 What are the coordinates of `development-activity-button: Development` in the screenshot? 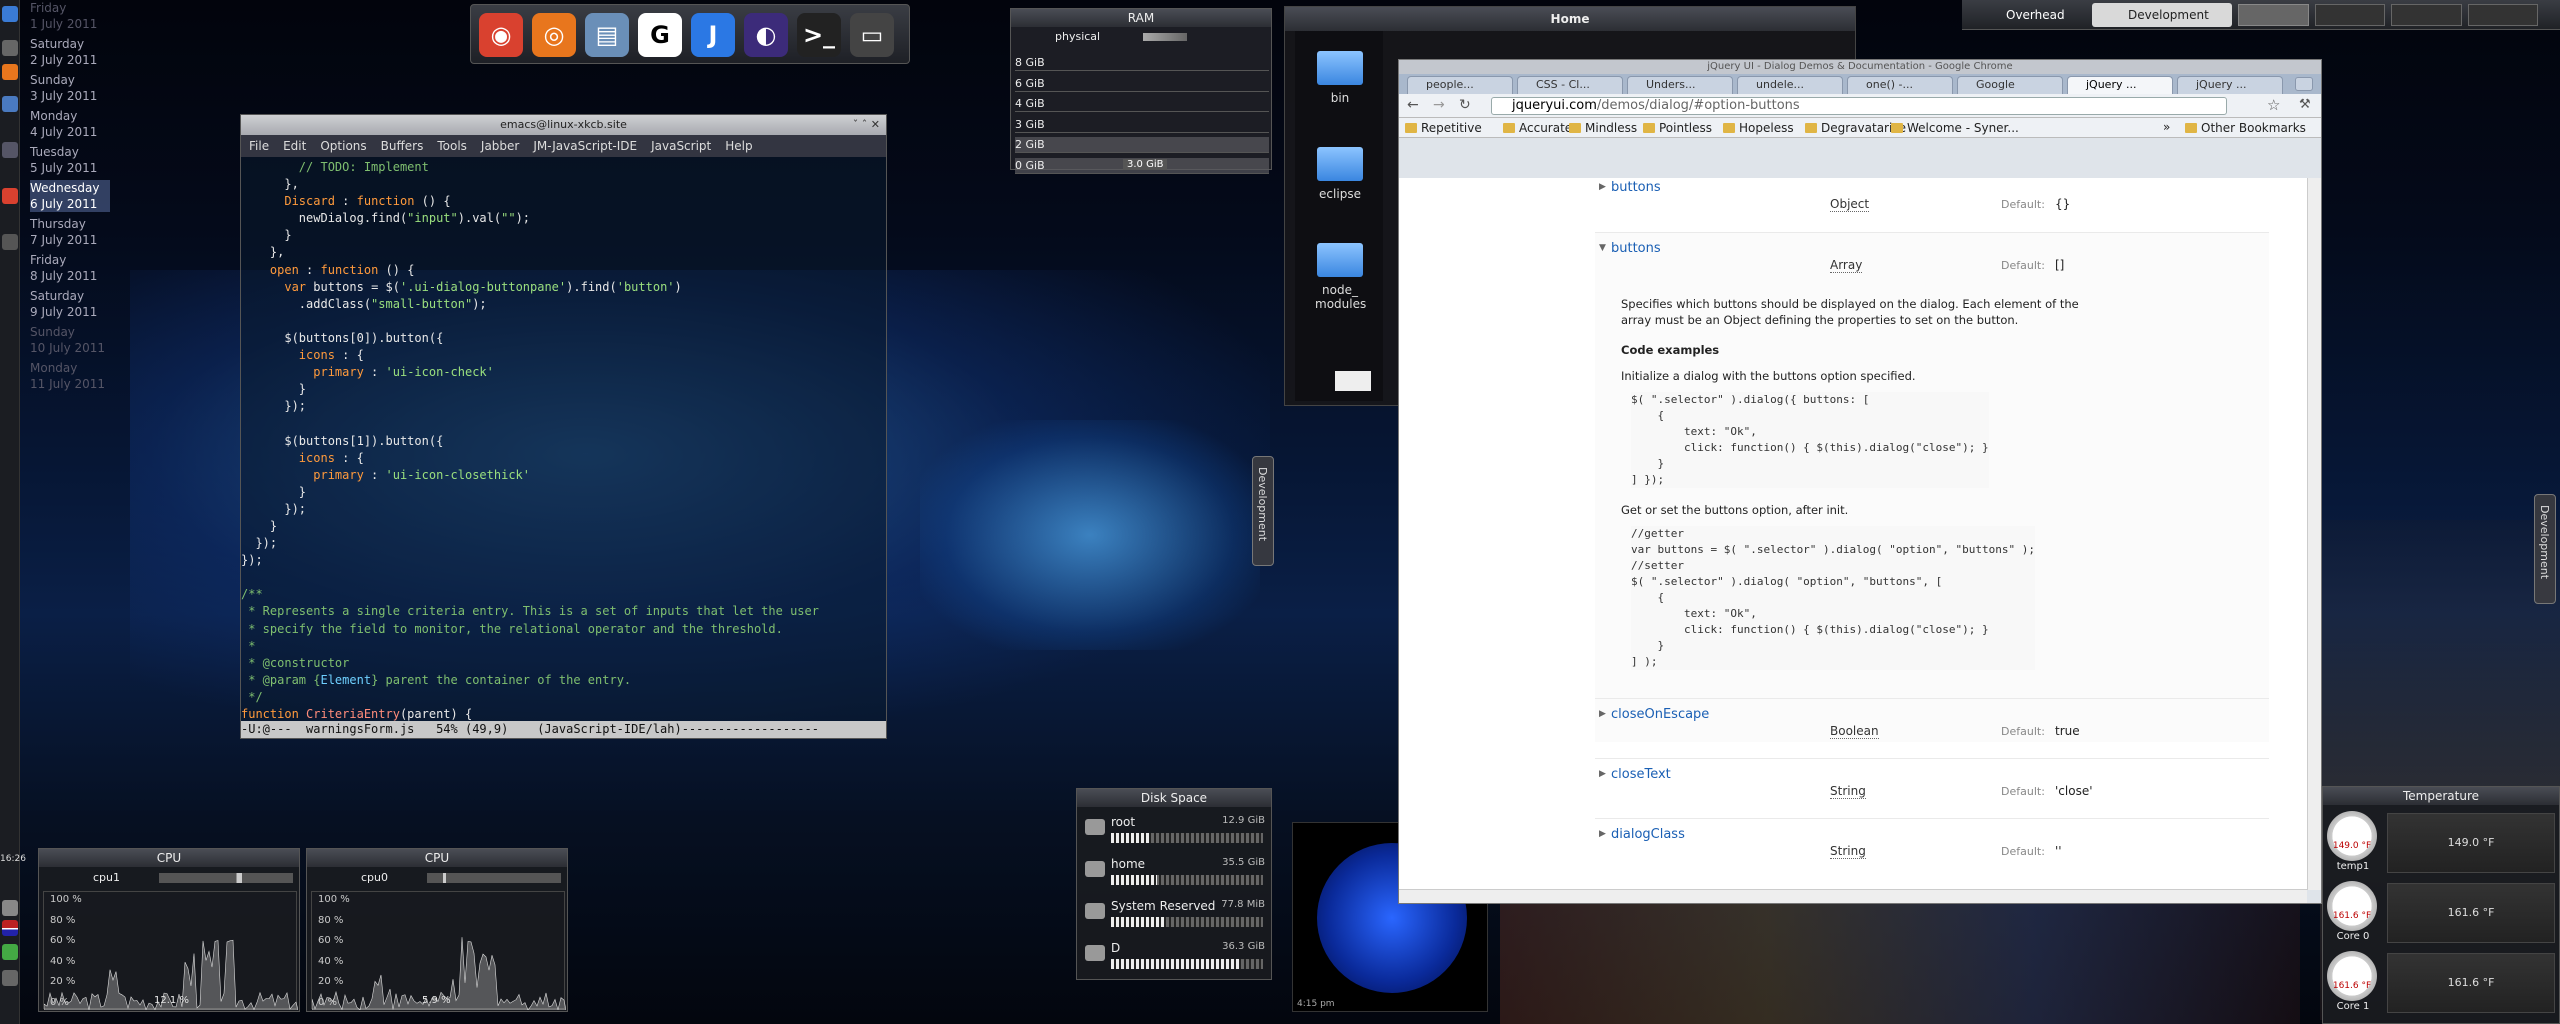 It's located at (2162, 15).